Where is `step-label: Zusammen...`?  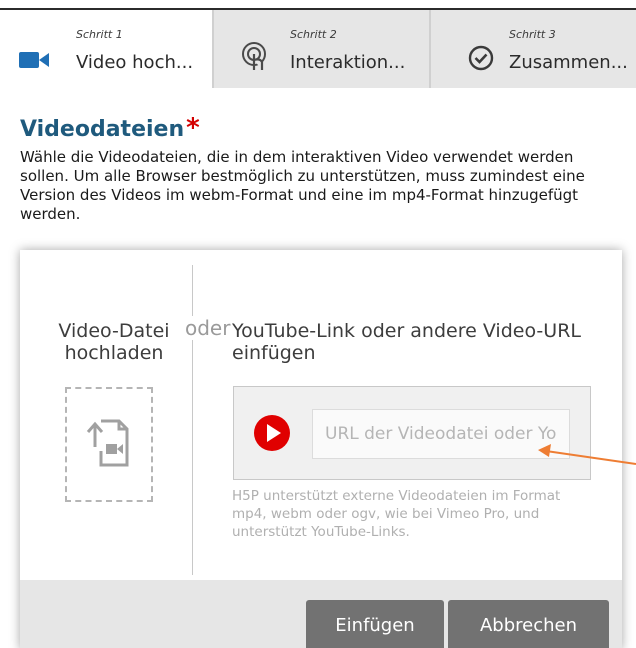
step-label: Zusammen... is located at coordinates (568, 62).